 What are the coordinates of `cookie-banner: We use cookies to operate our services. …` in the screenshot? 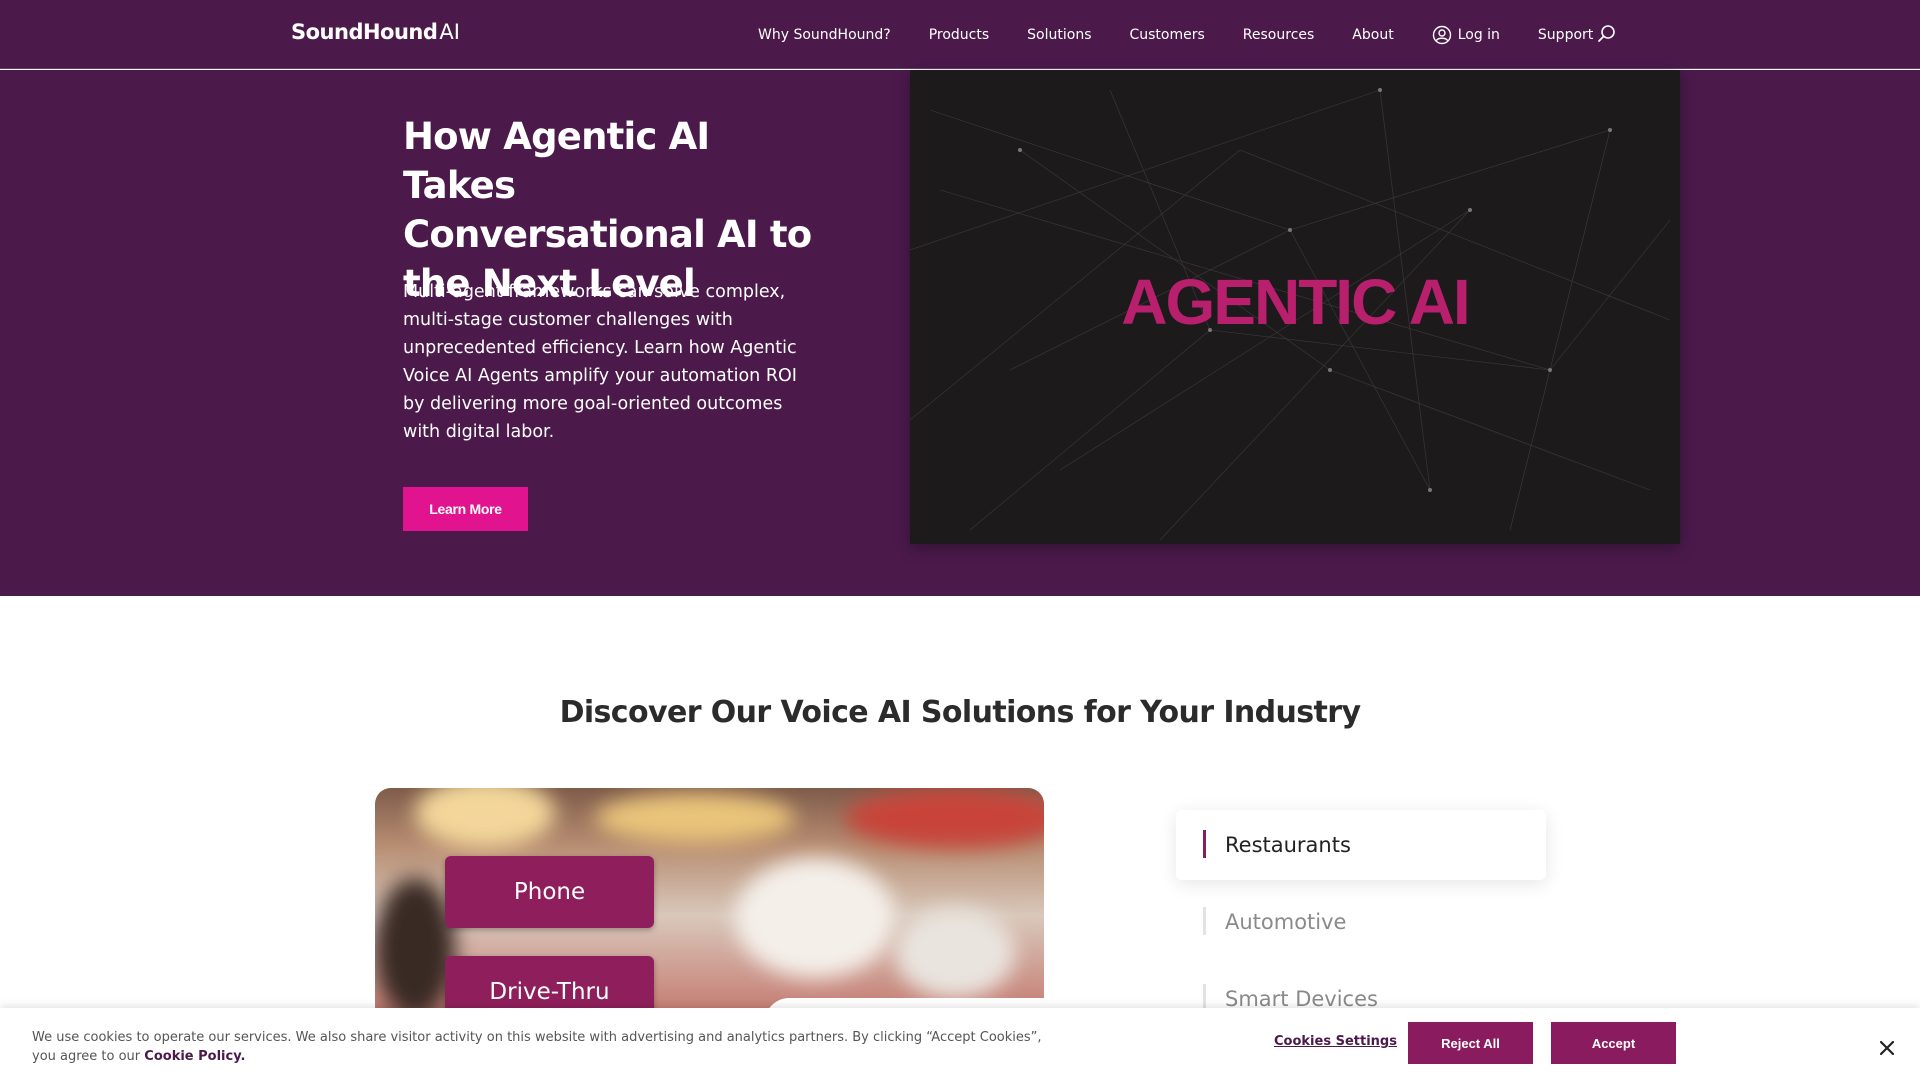 It's located at (960, 1044).